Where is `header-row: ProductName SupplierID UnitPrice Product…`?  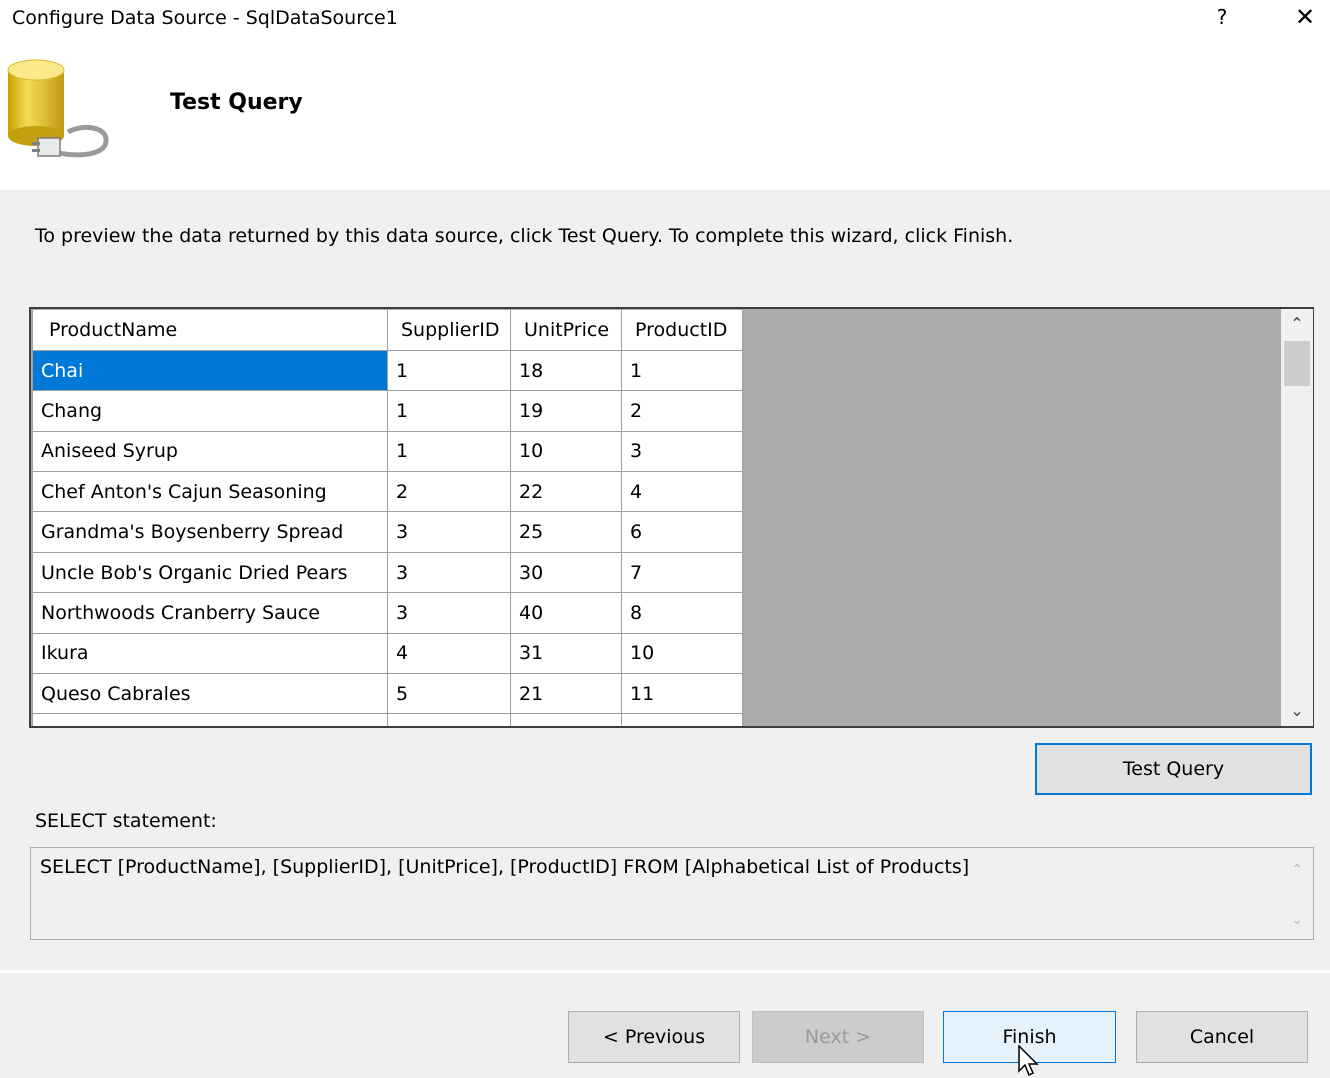 header-row: ProductName SupplierID UnitPrice Product… is located at coordinates (387, 330).